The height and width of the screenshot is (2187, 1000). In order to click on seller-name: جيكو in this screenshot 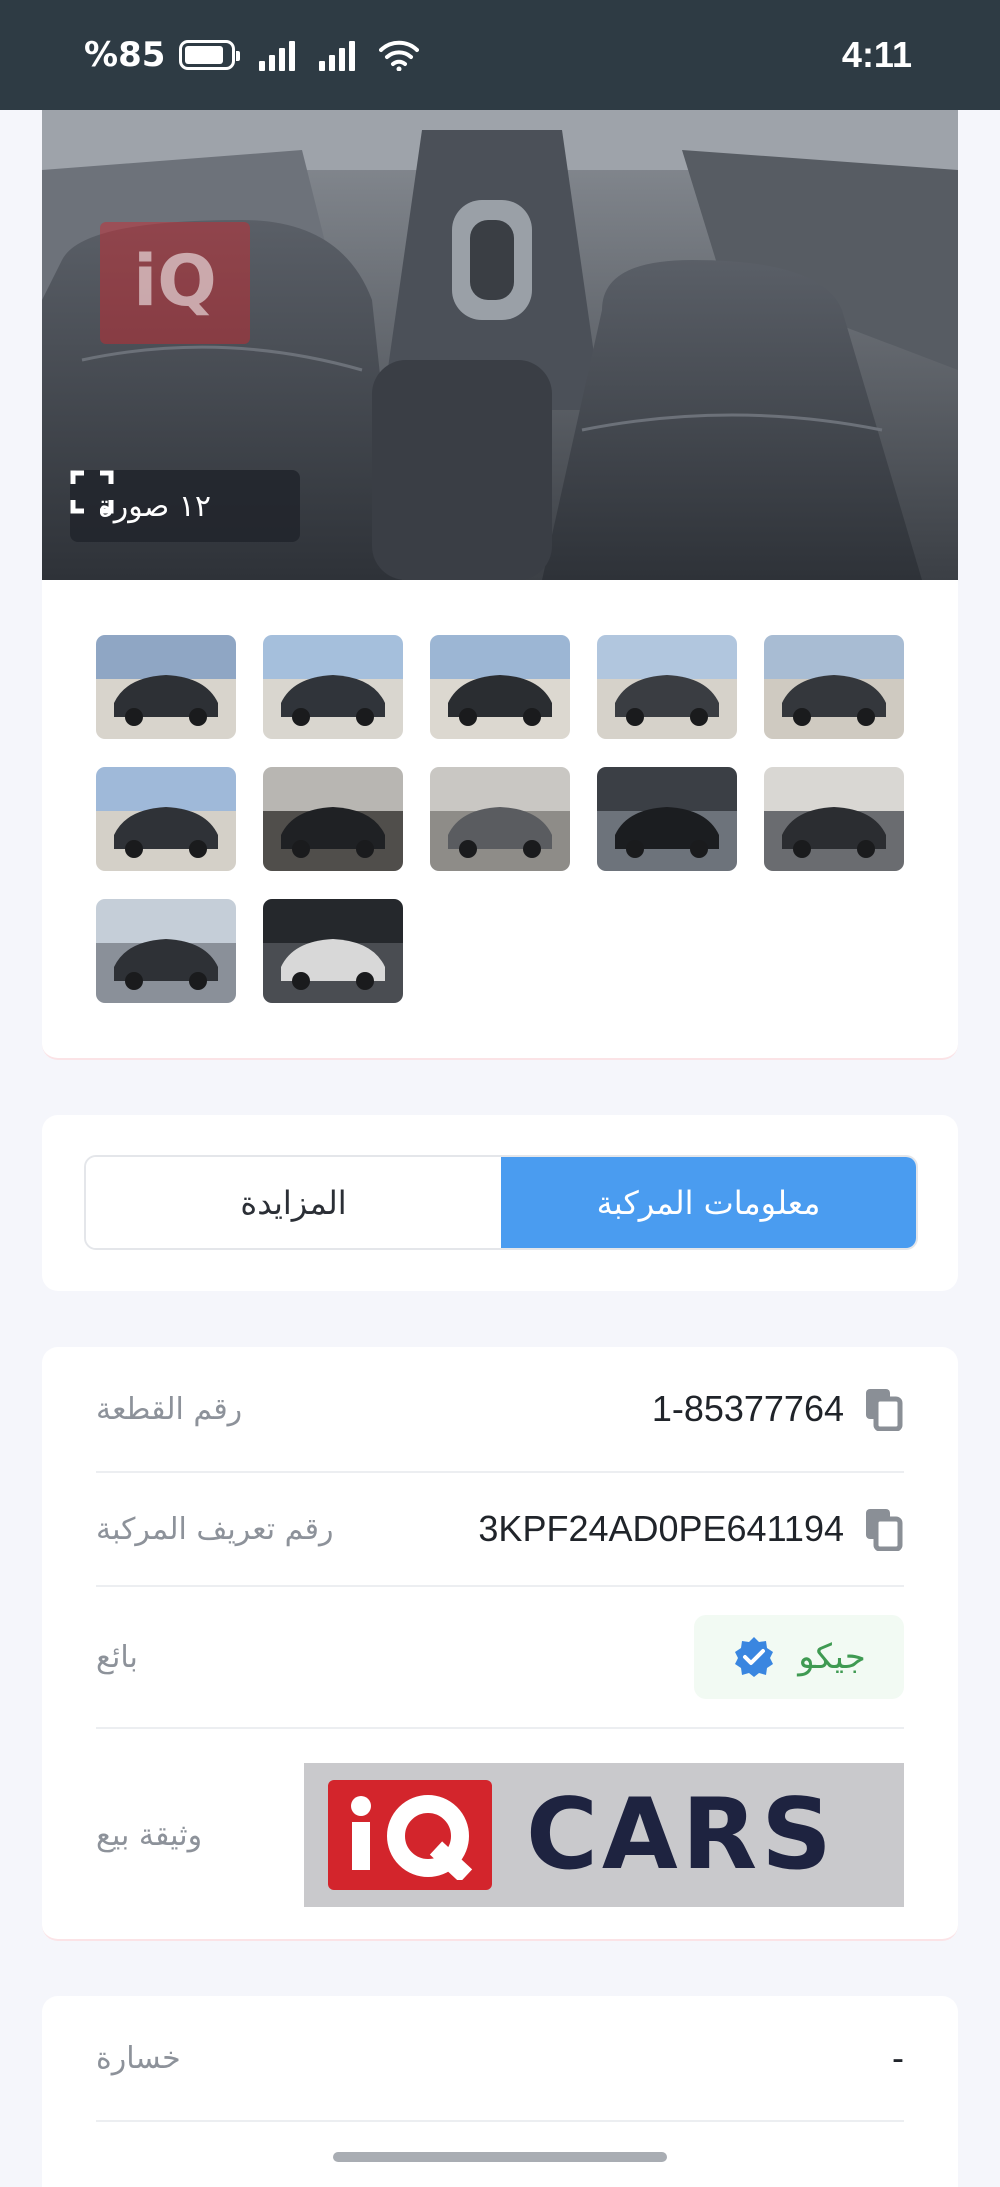, I will do `click(832, 1657)`.